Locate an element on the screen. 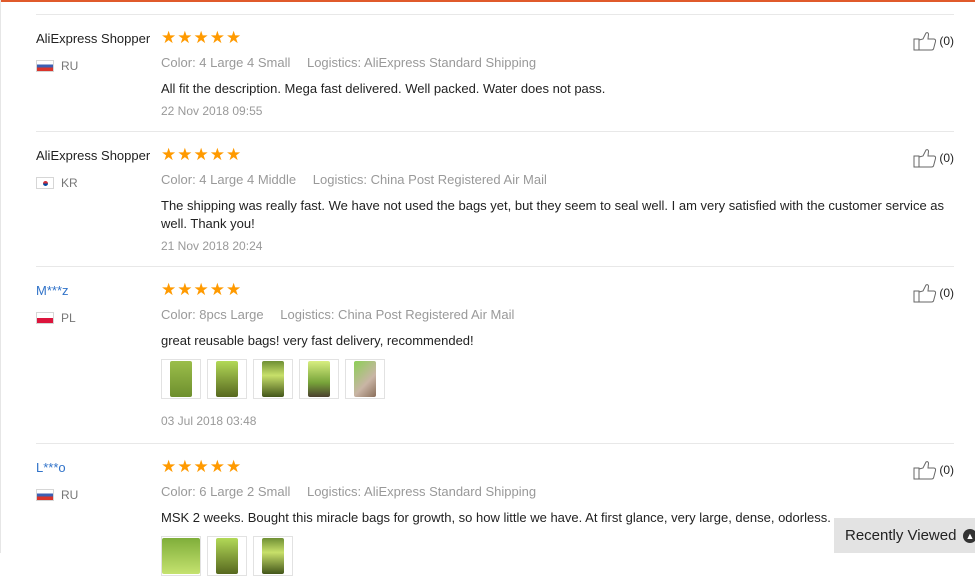 The image size is (975, 586). buyer-info: M***z PL is located at coordinates (96, 304).